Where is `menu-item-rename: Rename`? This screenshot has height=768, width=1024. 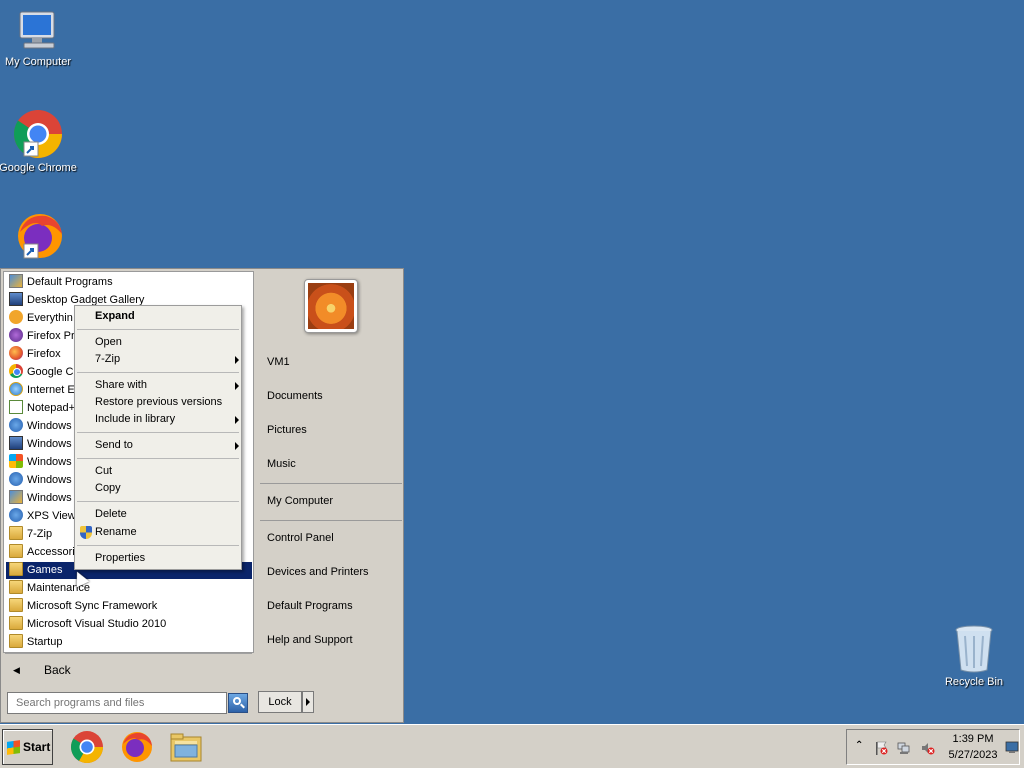 menu-item-rename: Rename is located at coordinates (165, 532).